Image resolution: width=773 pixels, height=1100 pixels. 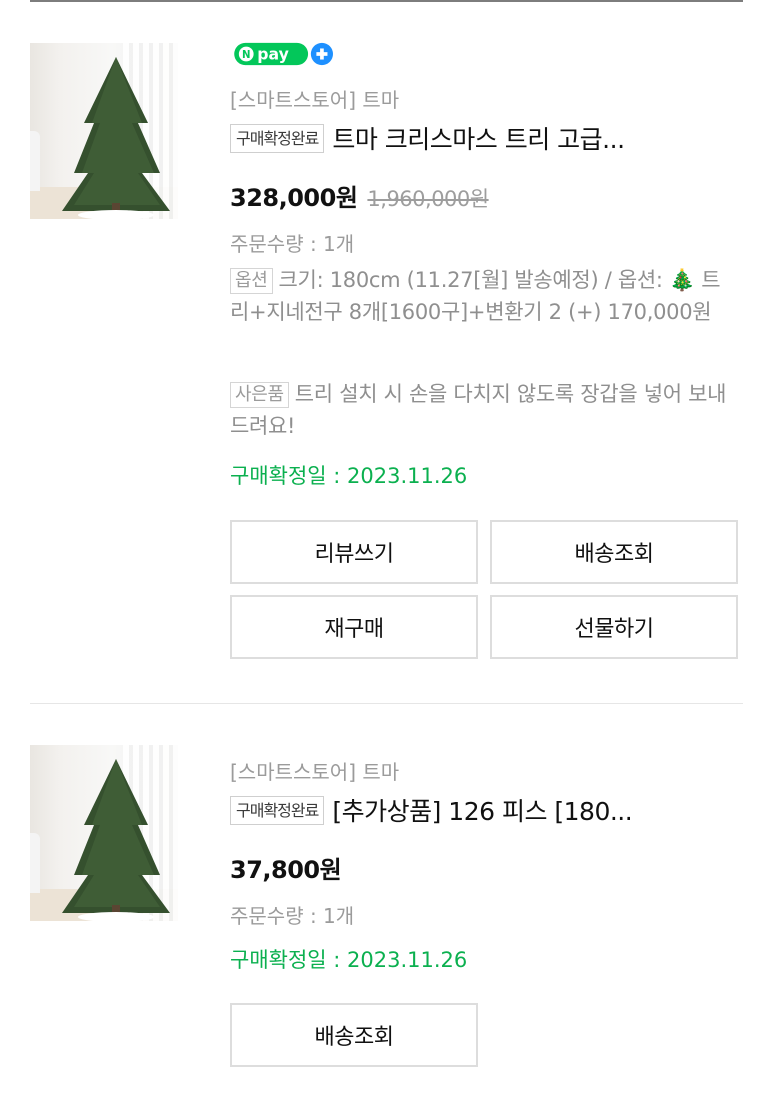 What do you see at coordinates (354, 627) in the screenshot?
I see `reorder-button: 재구매` at bounding box center [354, 627].